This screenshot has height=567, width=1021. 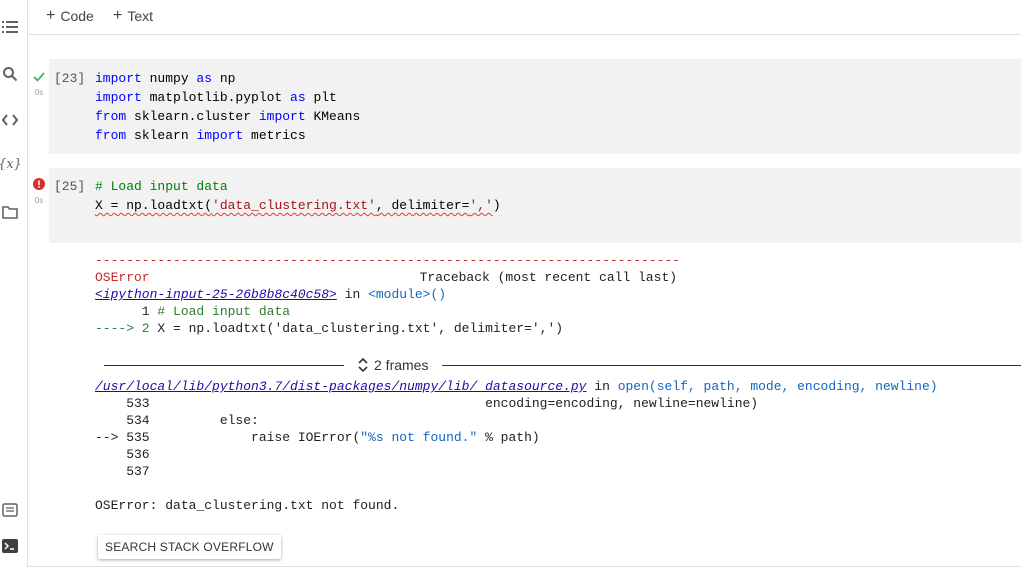 What do you see at coordinates (200, 135) in the screenshot?
I see `code-line: from sklearn import metrics` at bounding box center [200, 135].